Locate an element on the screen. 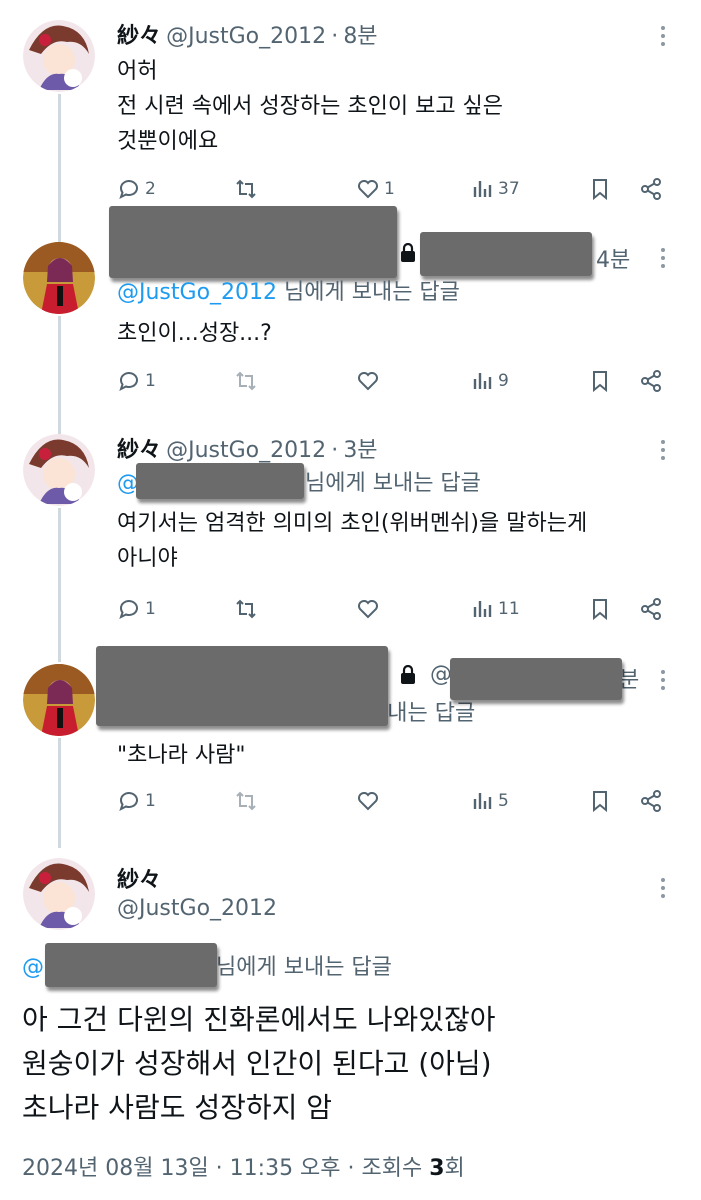  reply-button: 2 is located at coordinates (136, 189).